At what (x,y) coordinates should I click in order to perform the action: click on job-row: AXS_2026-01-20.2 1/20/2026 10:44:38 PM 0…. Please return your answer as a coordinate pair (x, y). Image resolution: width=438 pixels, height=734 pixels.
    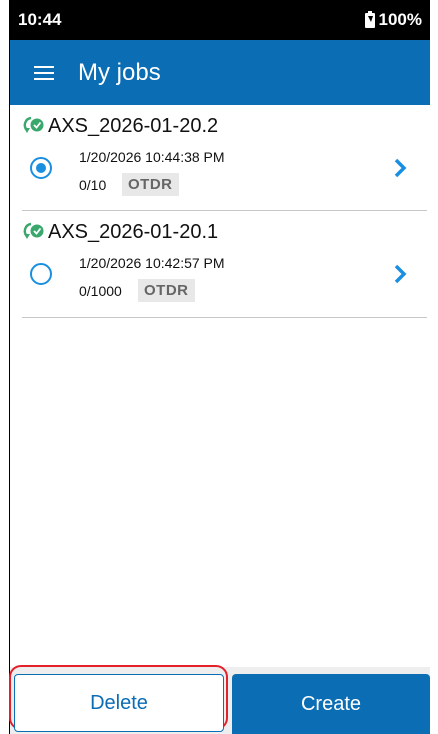
    Looking at the image, I should click on (224, 158).